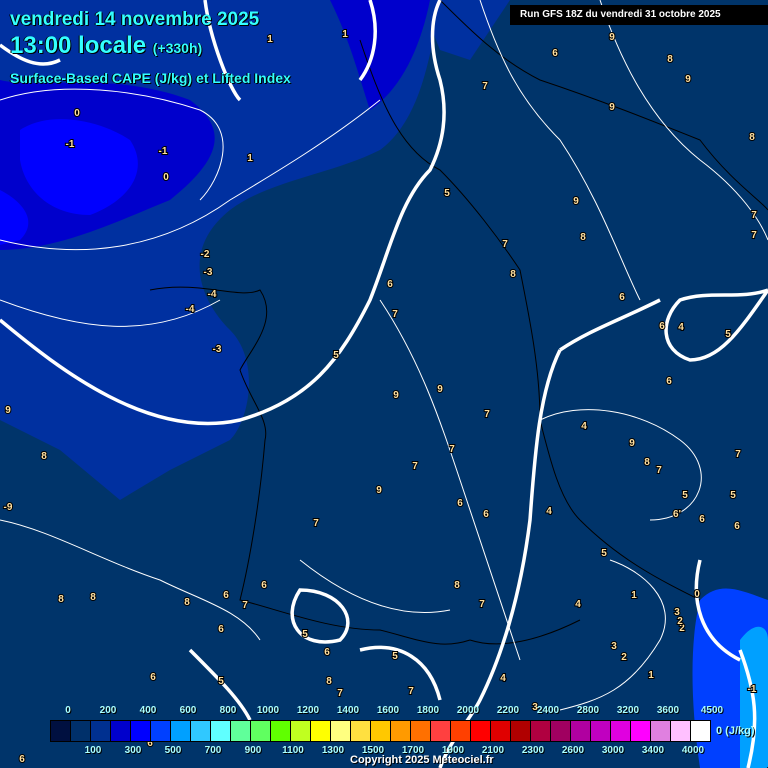 Image resolution: width=768 pixels, height=768 pixels. Describe the element at coordinates (573, 750) in the screenshot. I see `colorbar-tick-bottom: 2600` at that location.